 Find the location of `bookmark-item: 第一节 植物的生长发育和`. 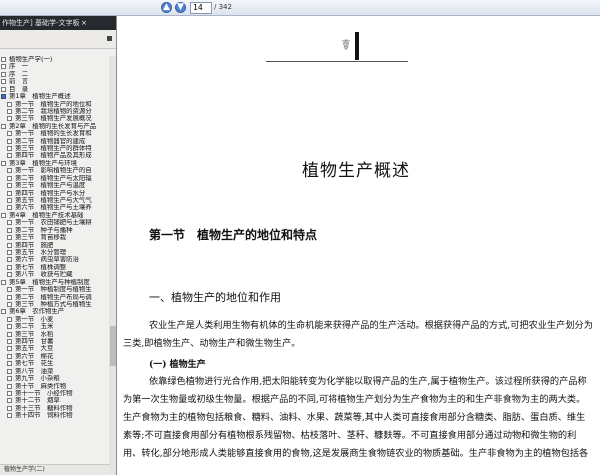

bookmark-item: 第一节 植物的生长发育和 is located at coordinates (55, 133).